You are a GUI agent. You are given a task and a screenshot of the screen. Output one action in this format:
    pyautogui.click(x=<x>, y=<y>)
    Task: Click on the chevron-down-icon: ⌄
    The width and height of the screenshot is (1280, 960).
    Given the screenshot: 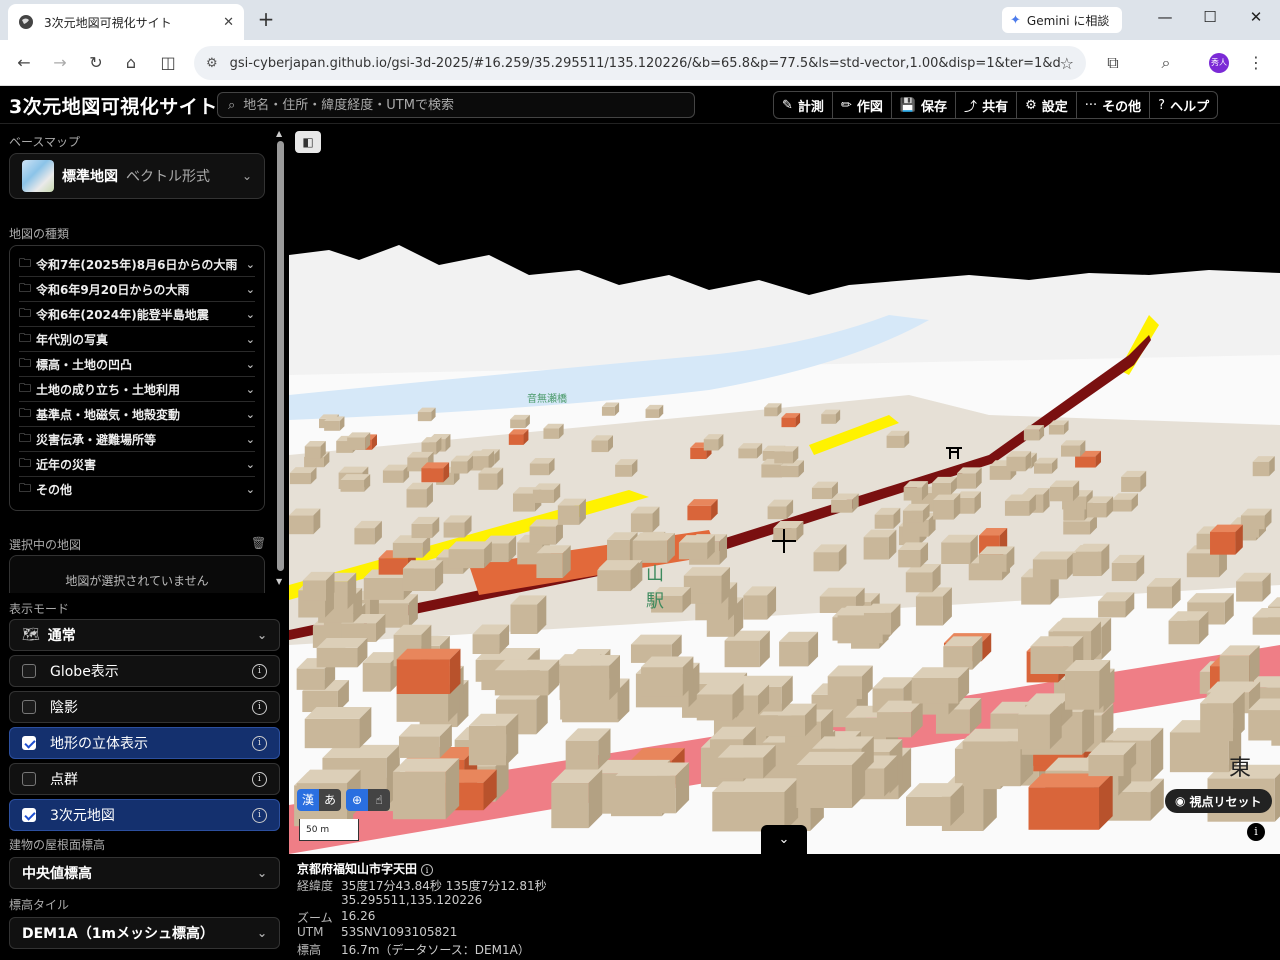 What is the action you would take?
    pyautogui.click(x=250, y=414)
    